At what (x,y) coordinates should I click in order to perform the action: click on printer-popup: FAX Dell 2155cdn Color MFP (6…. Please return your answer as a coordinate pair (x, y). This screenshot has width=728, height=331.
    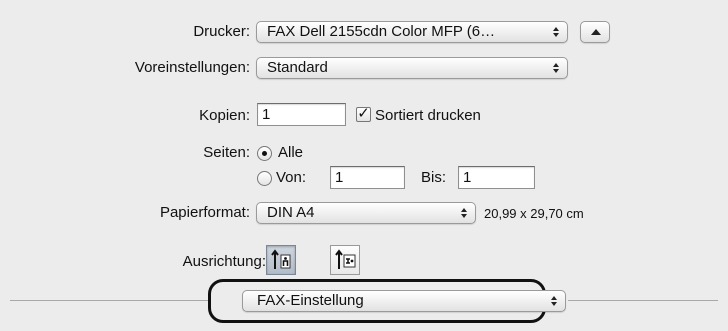
    Looking at the image, I should click on (412, 32).